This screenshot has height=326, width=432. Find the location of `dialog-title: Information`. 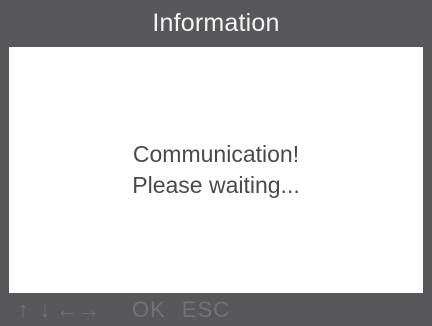

dialog-title: Information is located at coordinates (216, 22).